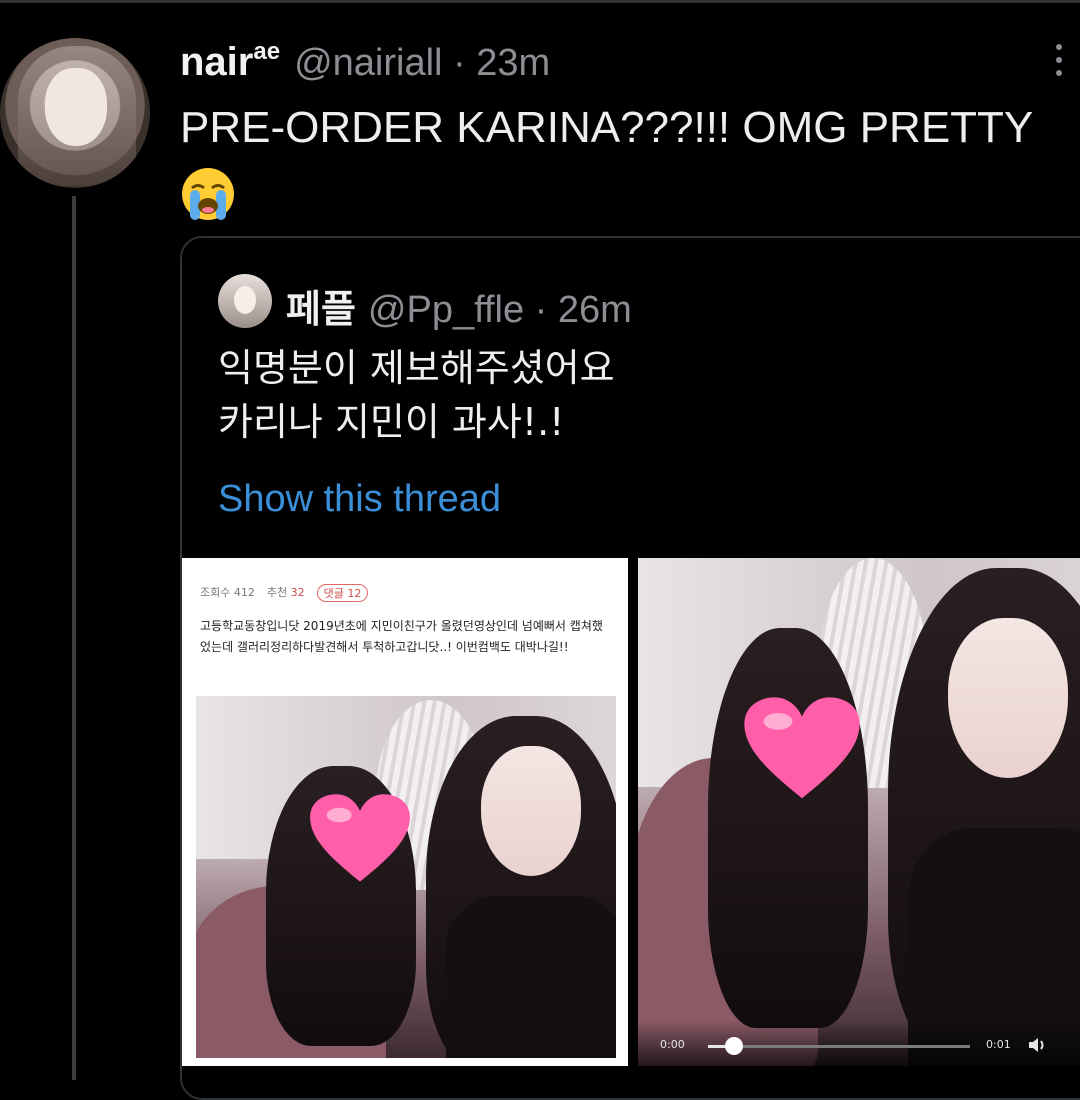  I want to click on author-name-text: nair, so click(217, 62).